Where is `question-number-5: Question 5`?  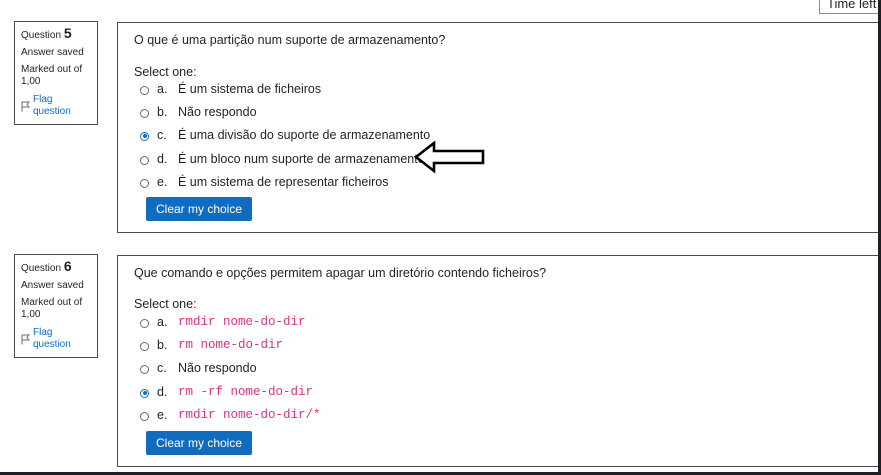 question-number-5: Question 5 is located at coordinates (46, 33).